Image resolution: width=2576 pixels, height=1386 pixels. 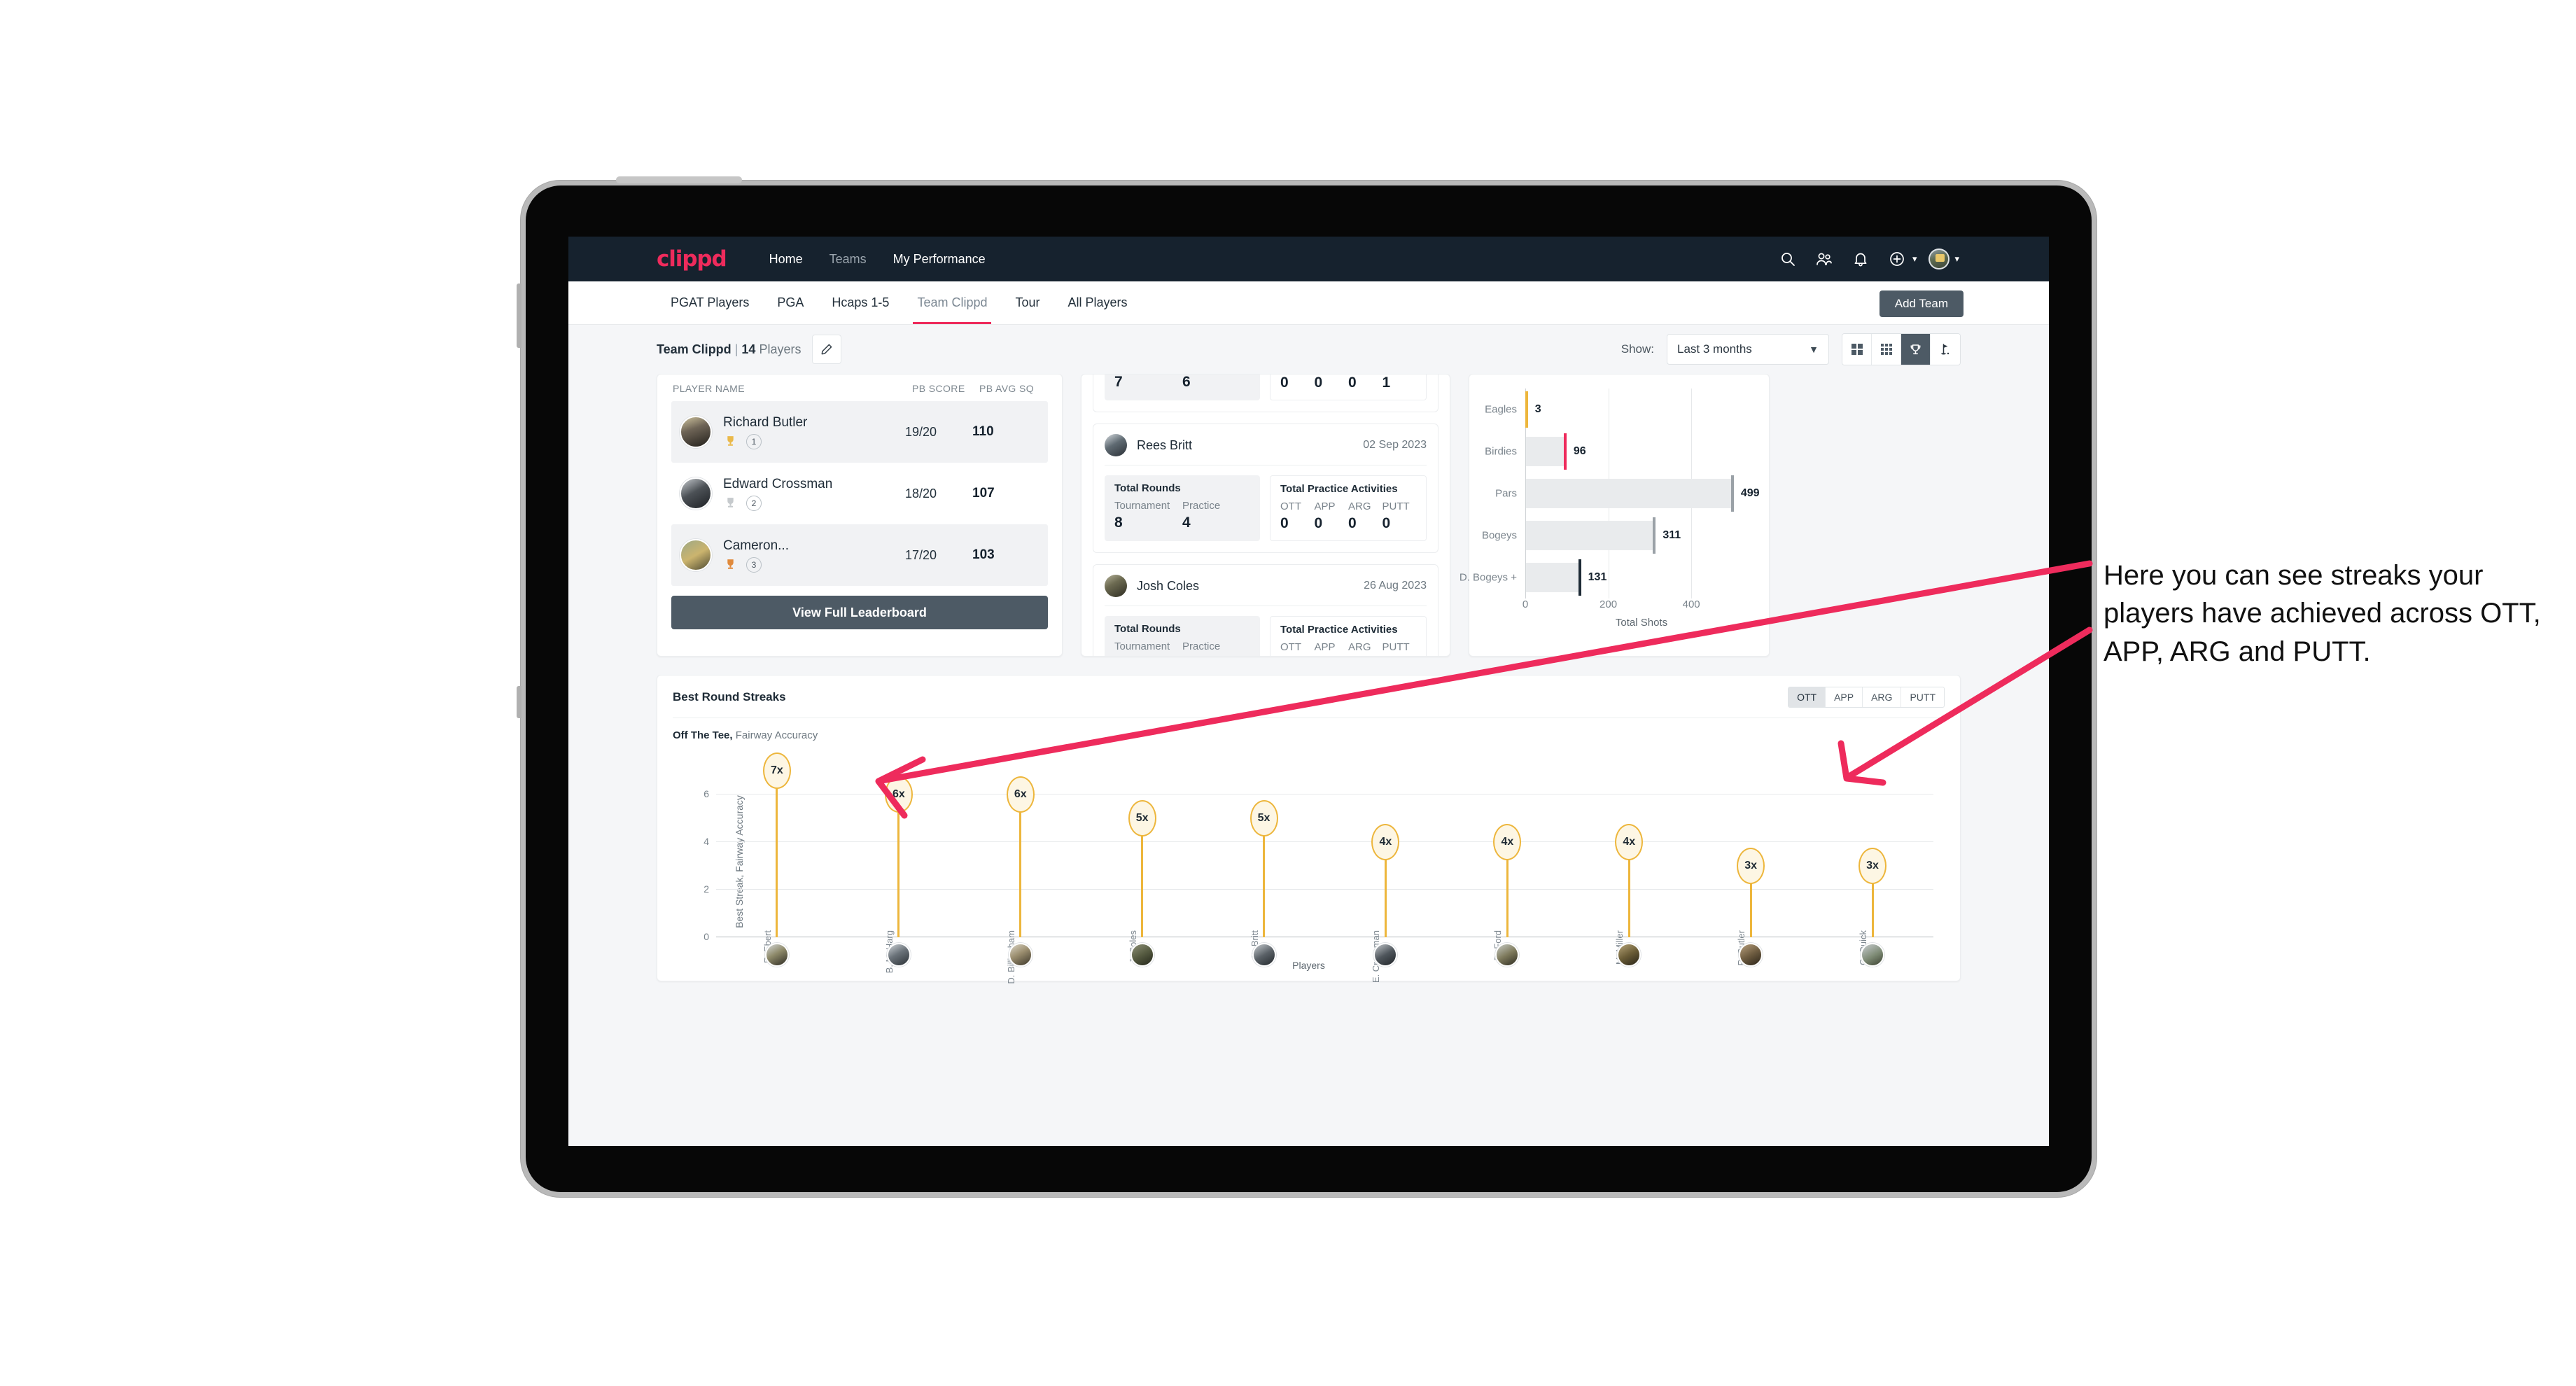 I want to click on chevron-down-icon-add: ▾, so click(x=1914, y=259).